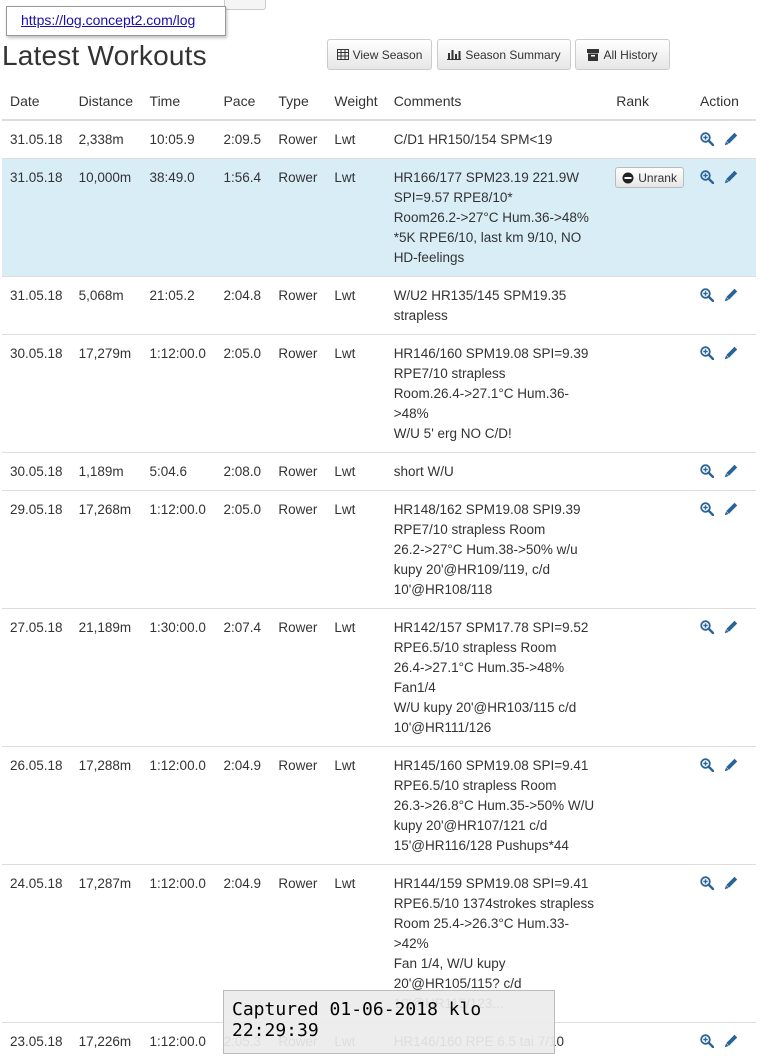 The height and width of the screenshot is (1056, 777). Describe the element at coordinates (650, 102) in the screenshot. I see `column-header-rank: Rank` at that location.